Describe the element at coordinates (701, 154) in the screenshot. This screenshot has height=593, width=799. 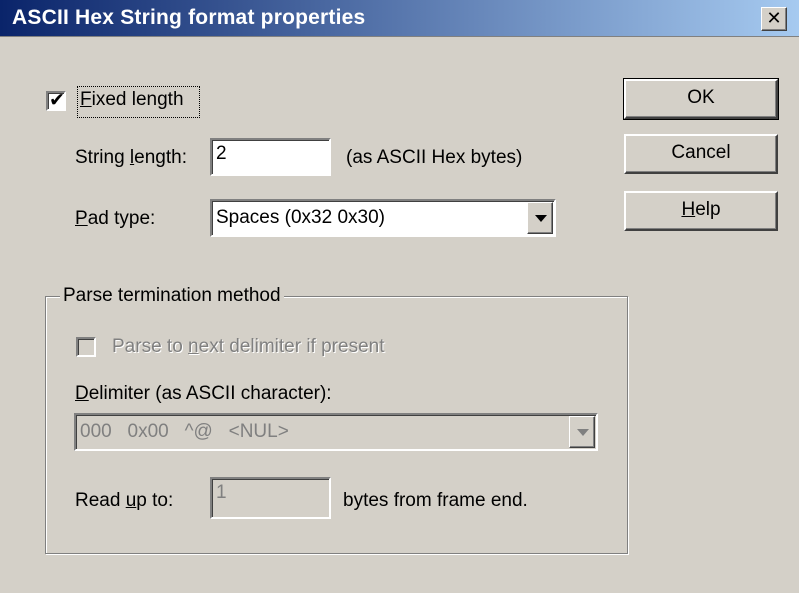
I see `cancel-button: Cancel` at that location.